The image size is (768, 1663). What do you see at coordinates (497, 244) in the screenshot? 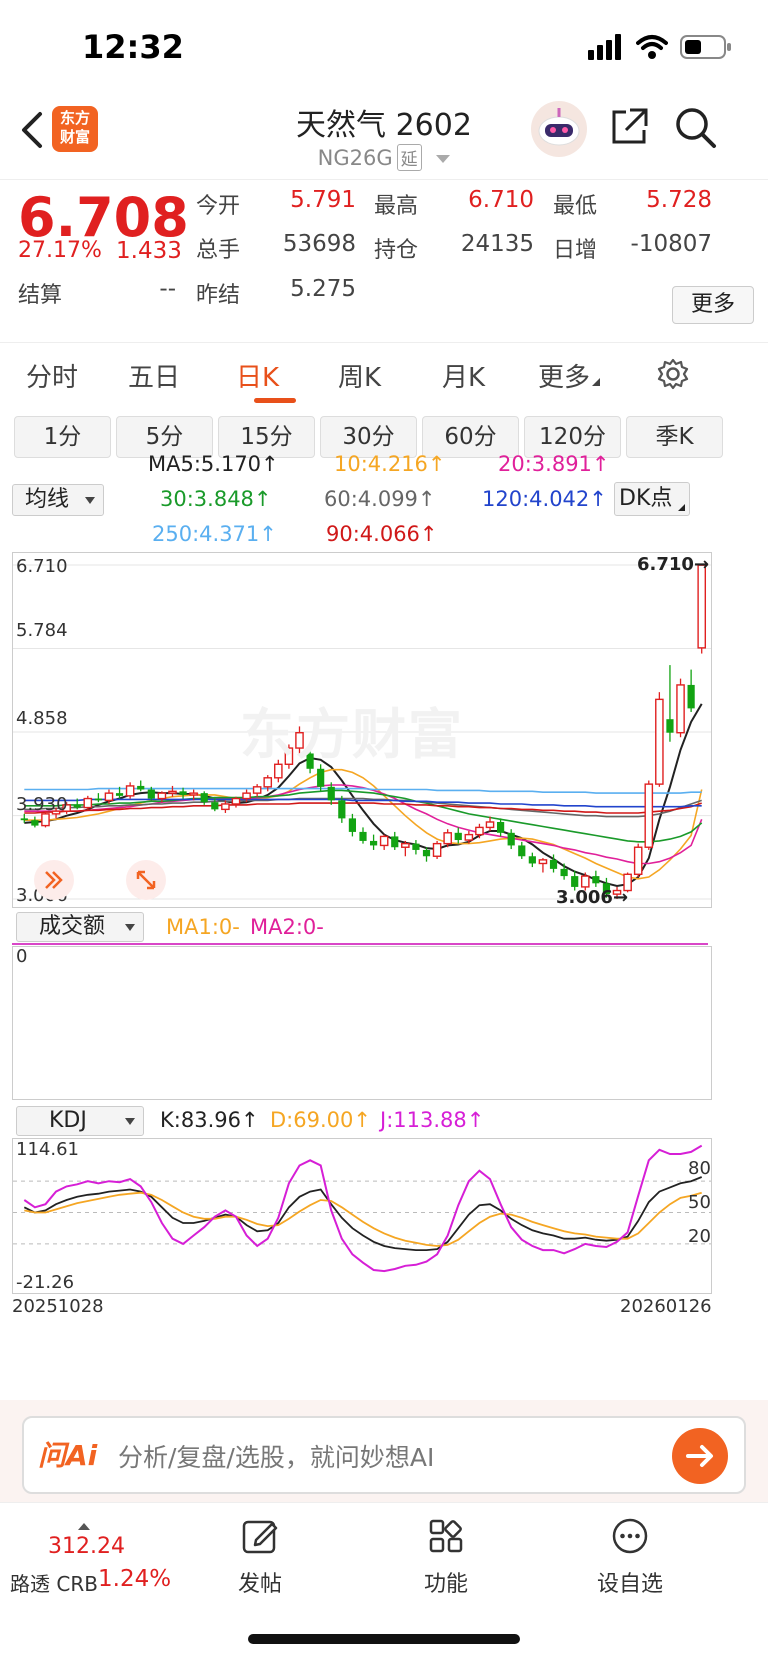
I see `open-interest-value: 24135` at bounding box center [497, 244].